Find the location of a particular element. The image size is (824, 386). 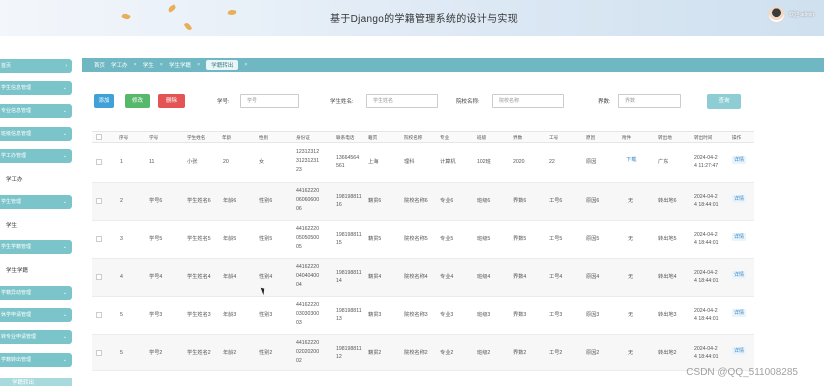

crumb-office: 学工办 is located at coordinates (119, 65).